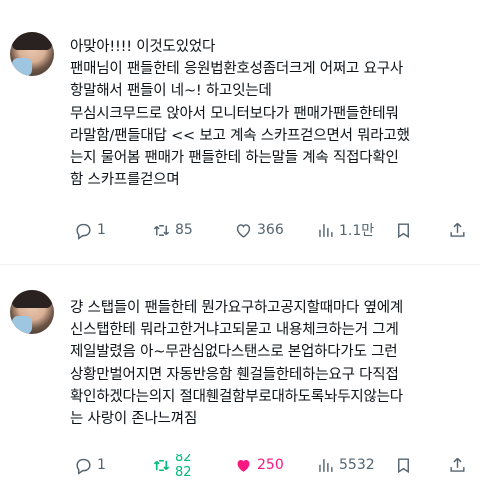  What do you see at coordinates (243, 230) in the screenshot?
I see `heart-icon` at bounding box center [243, 230].